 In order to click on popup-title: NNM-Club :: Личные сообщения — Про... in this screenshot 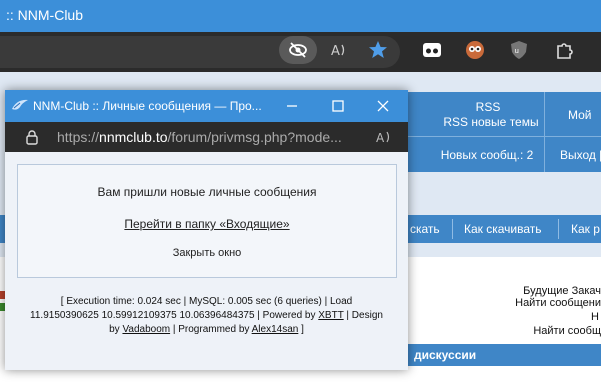, I will do `click(147, 106)`.